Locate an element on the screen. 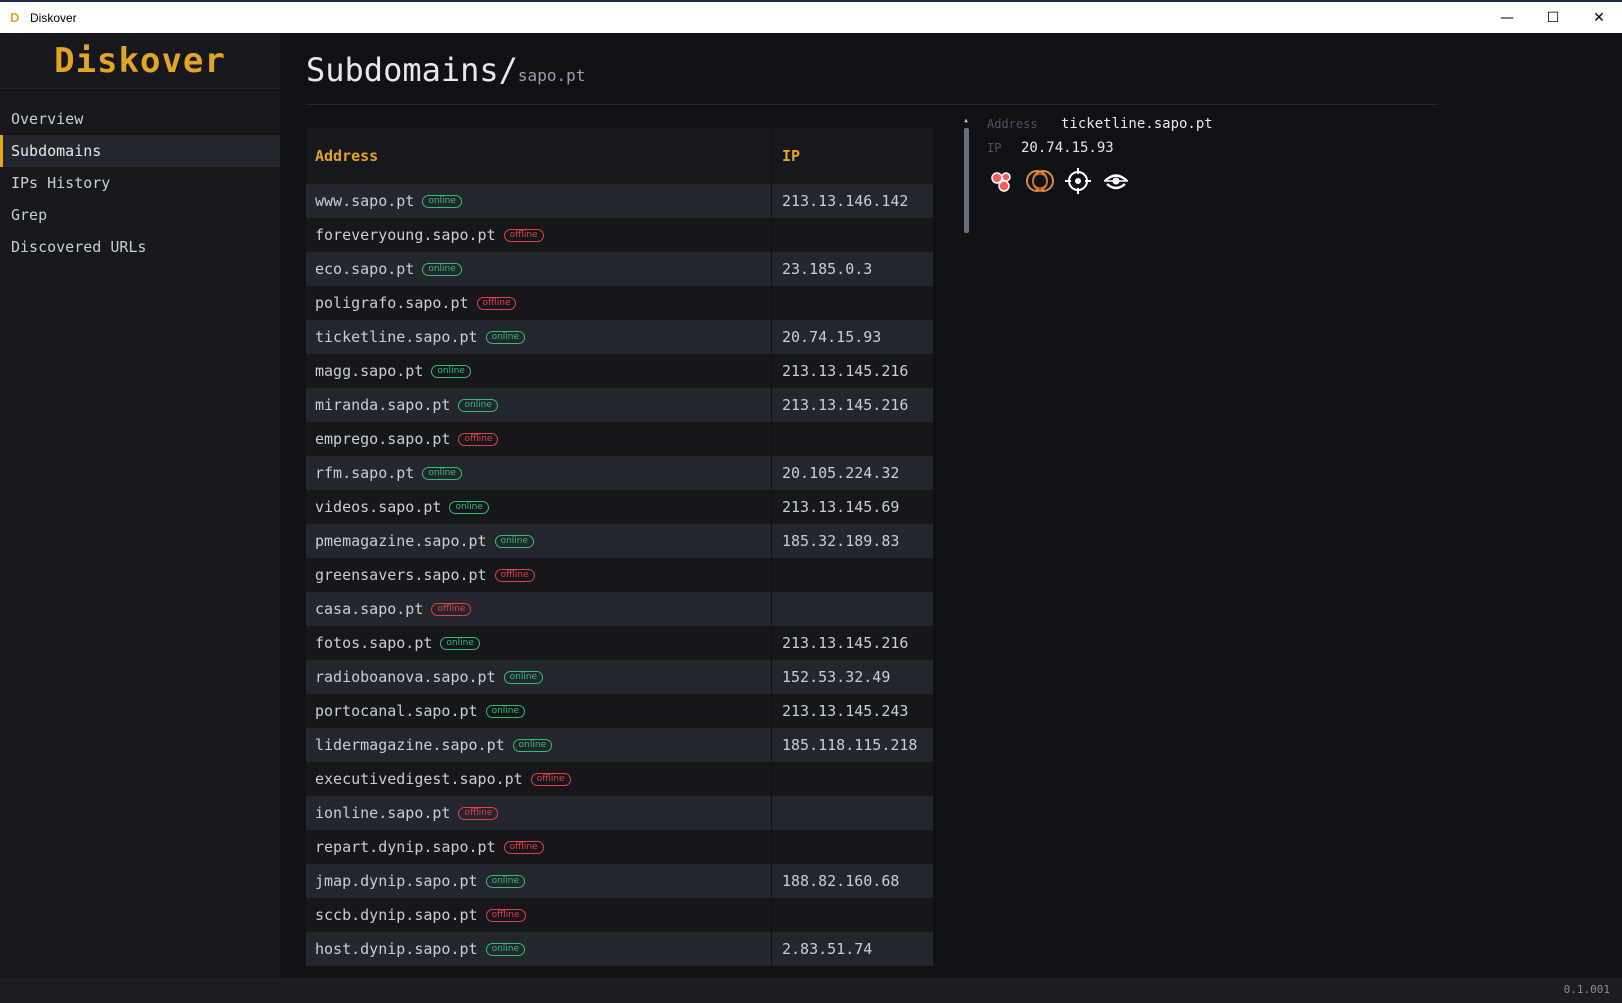 The height and width of the screenshot is (1003, 1622). status-bar: 0.1.001 is located at coordinates (811, 990).